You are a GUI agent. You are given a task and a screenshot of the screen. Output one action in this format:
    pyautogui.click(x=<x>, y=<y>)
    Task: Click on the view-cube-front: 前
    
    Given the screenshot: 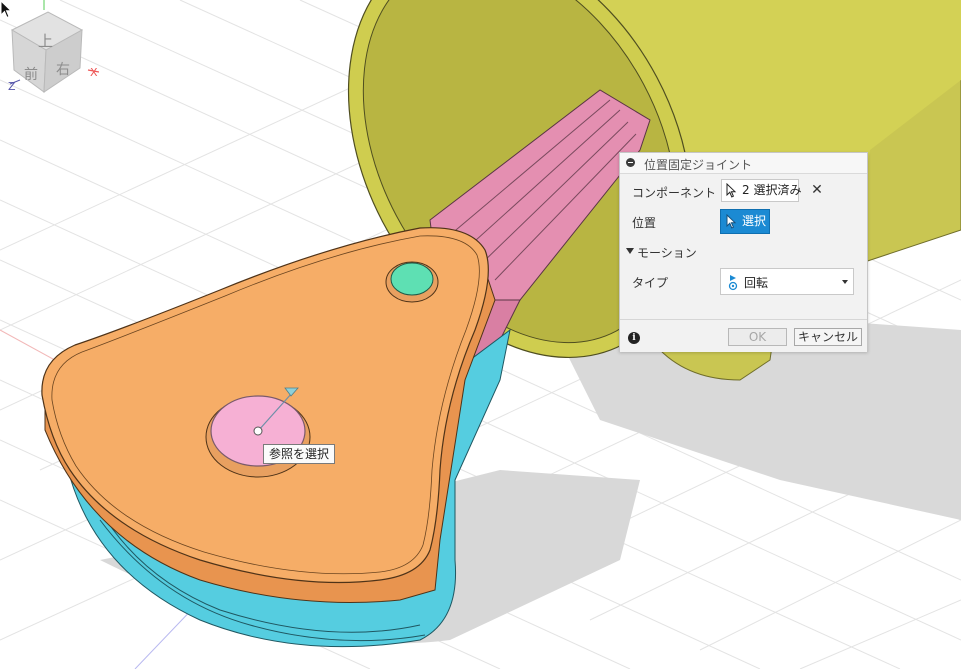 What is the action you would take?
    pyautogui.click(x=31, y=74)
    